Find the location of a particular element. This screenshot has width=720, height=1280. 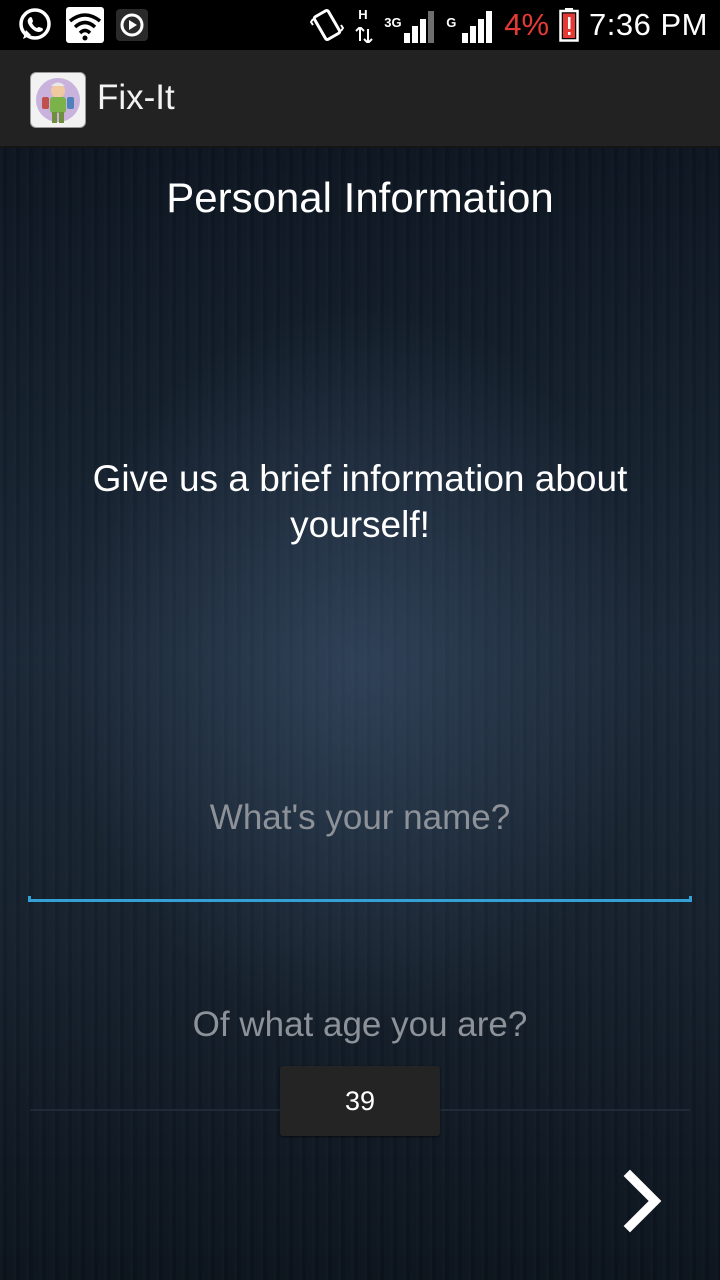

name-input is located at coordinates (360, 818).